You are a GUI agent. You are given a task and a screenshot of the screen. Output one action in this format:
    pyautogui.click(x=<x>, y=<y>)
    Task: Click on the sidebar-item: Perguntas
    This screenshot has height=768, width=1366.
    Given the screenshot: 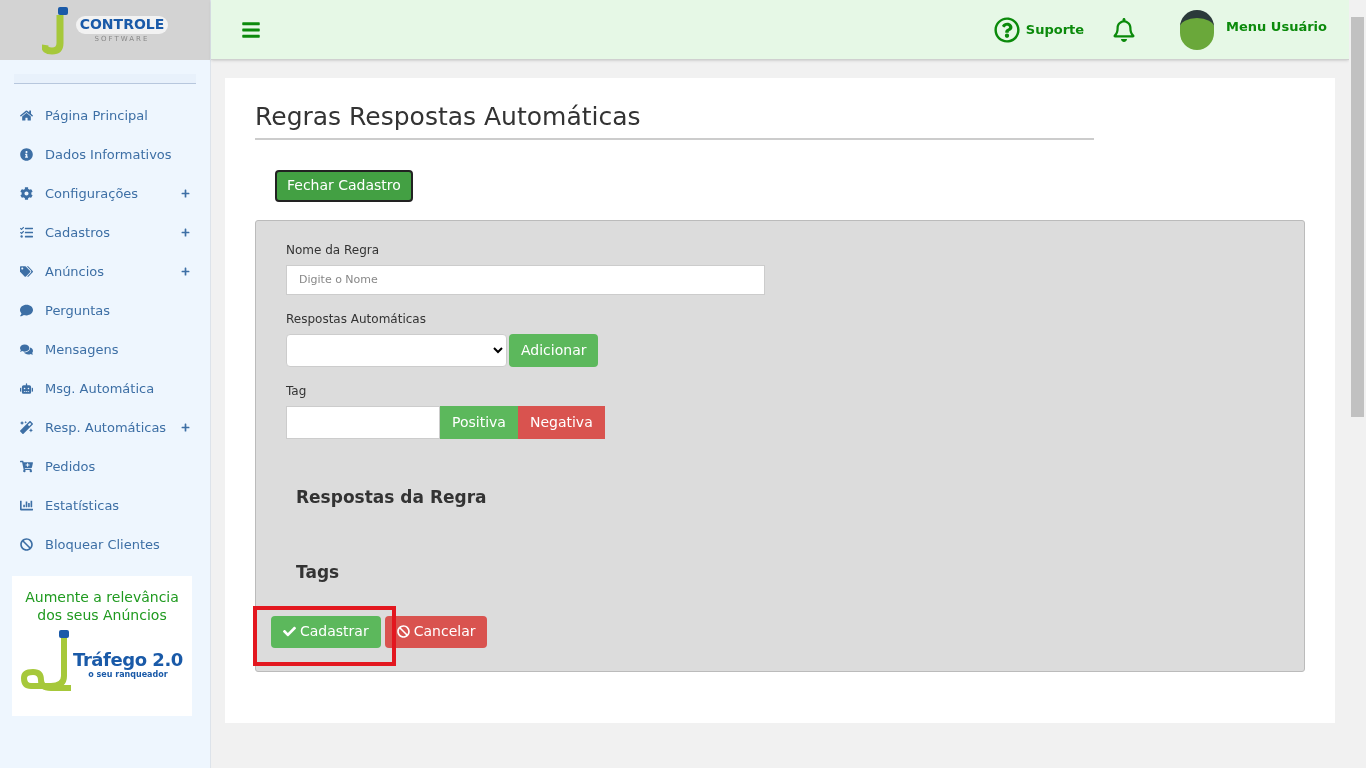 What is the action you would take?
    pyautogui.click(x=105, y=310)
    